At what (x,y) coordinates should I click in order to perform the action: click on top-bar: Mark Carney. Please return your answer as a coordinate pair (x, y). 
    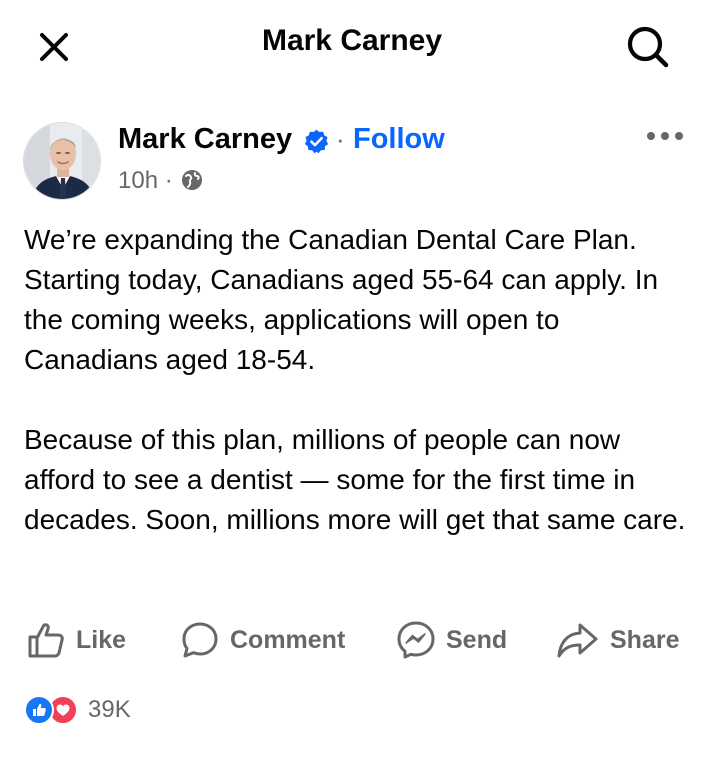
    Looking at the image, I should click on (352, 46).